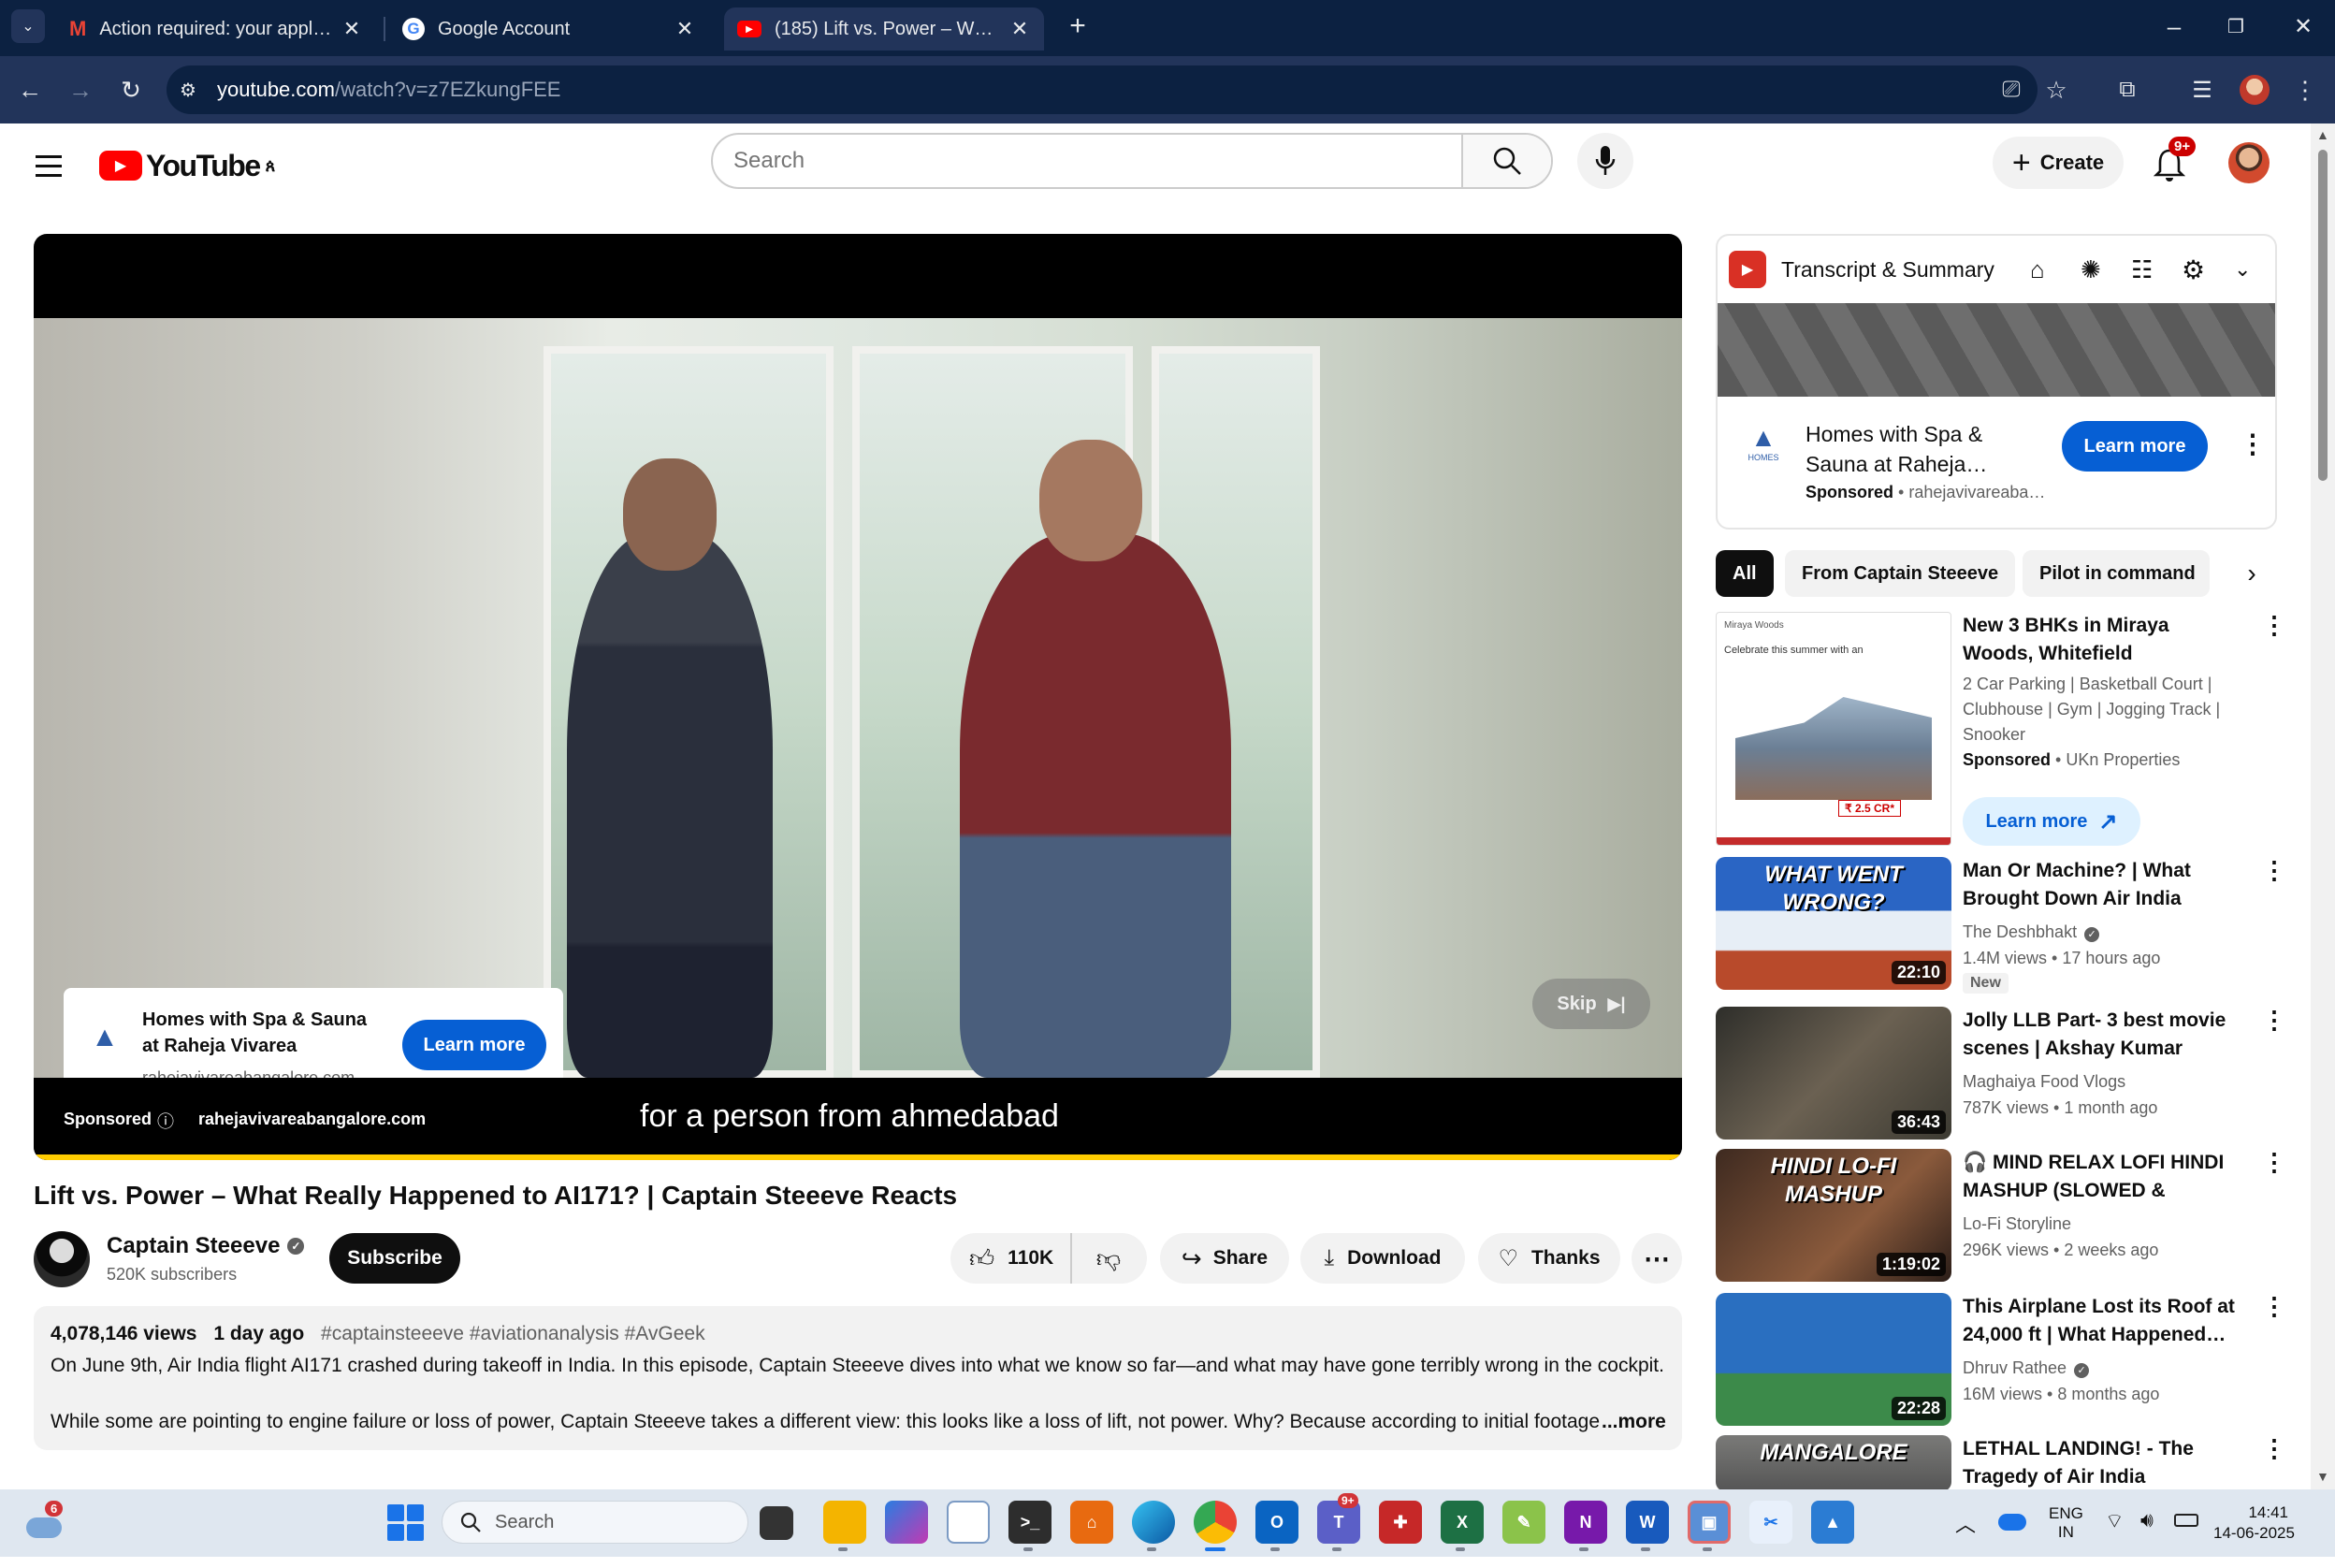 This screenshot has height=1568, width=2335. What do you see at coordinates (2202, 89) in the screenshot?
I see `reading-list-icon: ☰` at bounding box center [2202, 89].